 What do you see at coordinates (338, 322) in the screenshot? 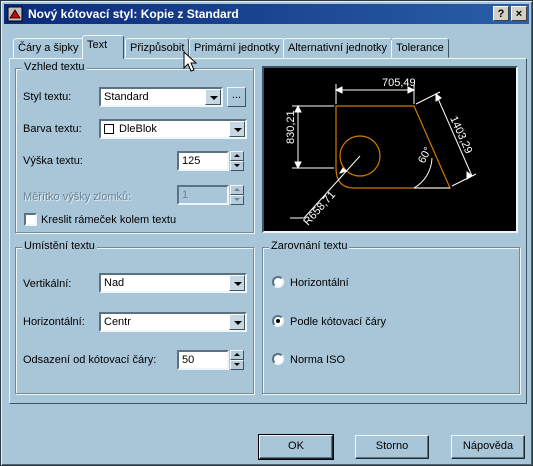
I see `radio-aligned-label: Podle kótovací čáry` at bounding box center [338, 322].